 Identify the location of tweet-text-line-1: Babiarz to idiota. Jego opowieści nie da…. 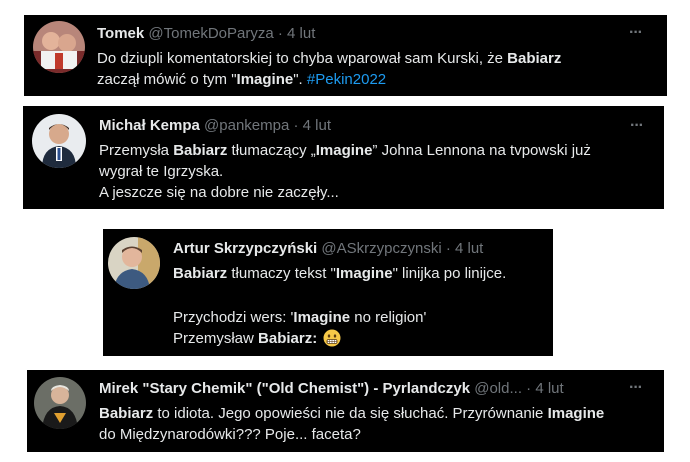
(352, 413).